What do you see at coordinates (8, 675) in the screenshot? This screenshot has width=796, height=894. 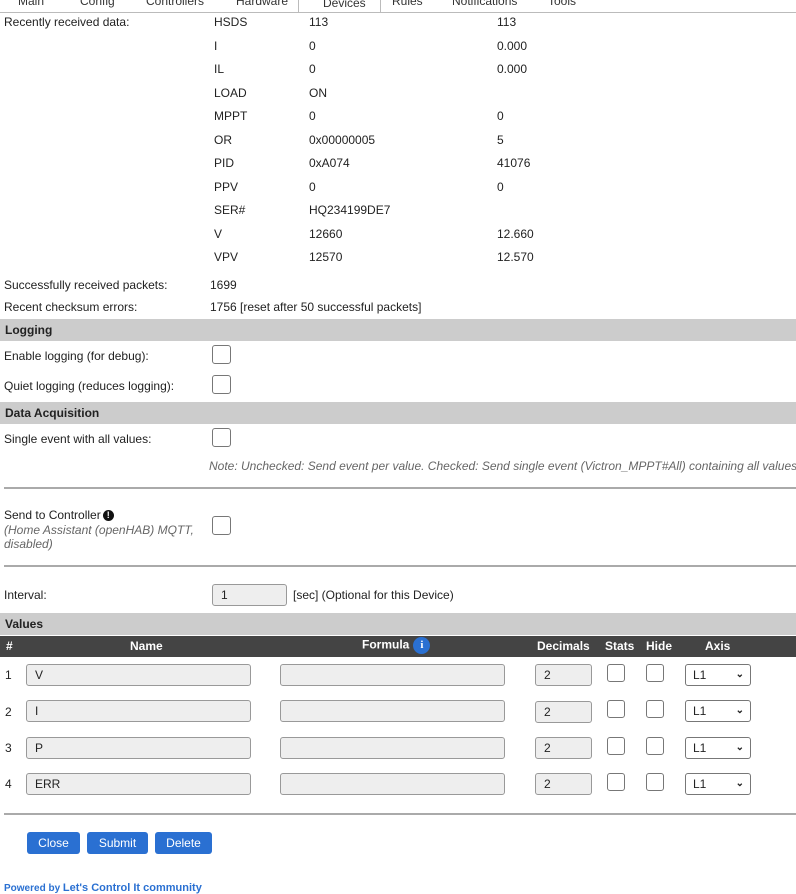 I see `value-row-num: 1` at bounding box center [8, 675].